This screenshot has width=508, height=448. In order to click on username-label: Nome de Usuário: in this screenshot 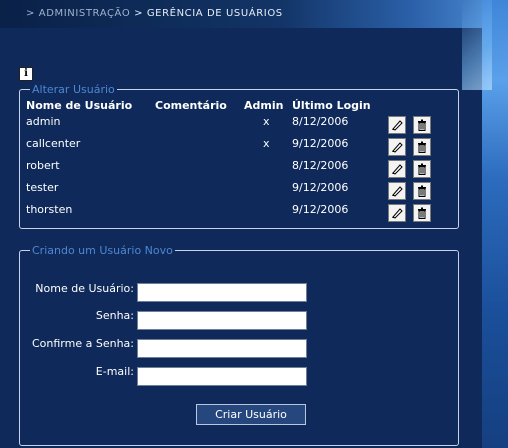, I will do `click(84, 288)`.